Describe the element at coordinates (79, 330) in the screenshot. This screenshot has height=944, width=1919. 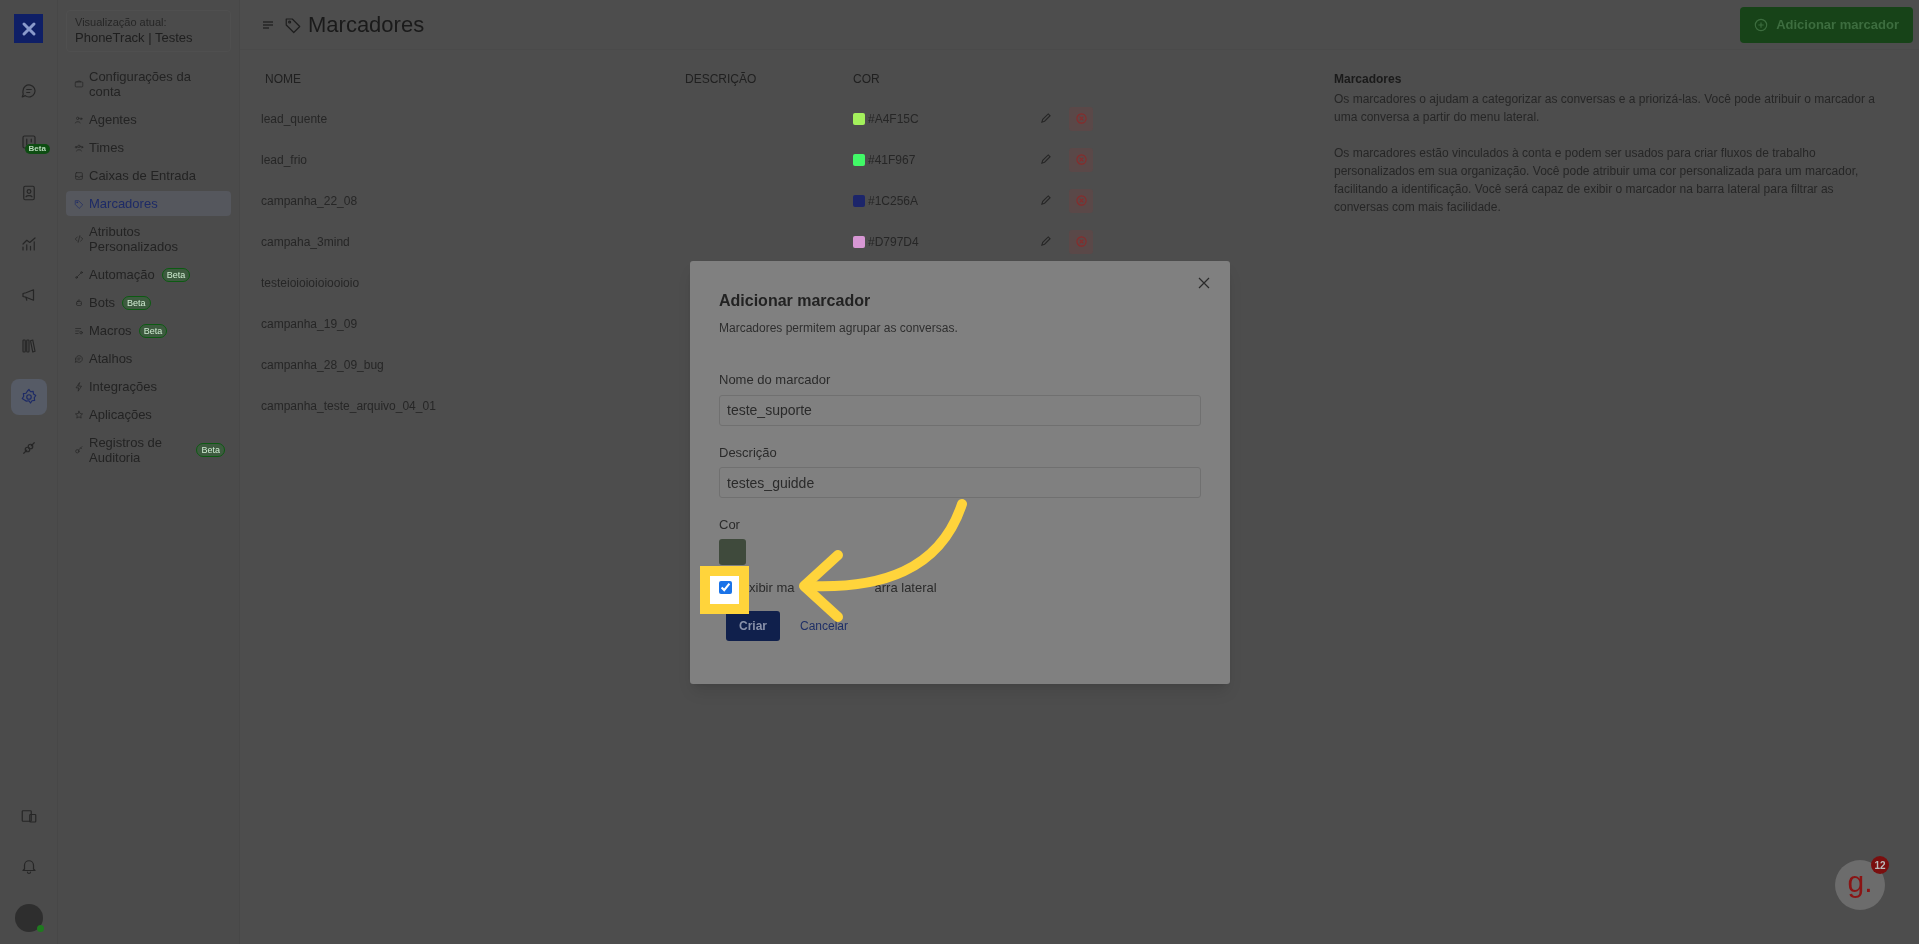
I see `list-icon` at that location.